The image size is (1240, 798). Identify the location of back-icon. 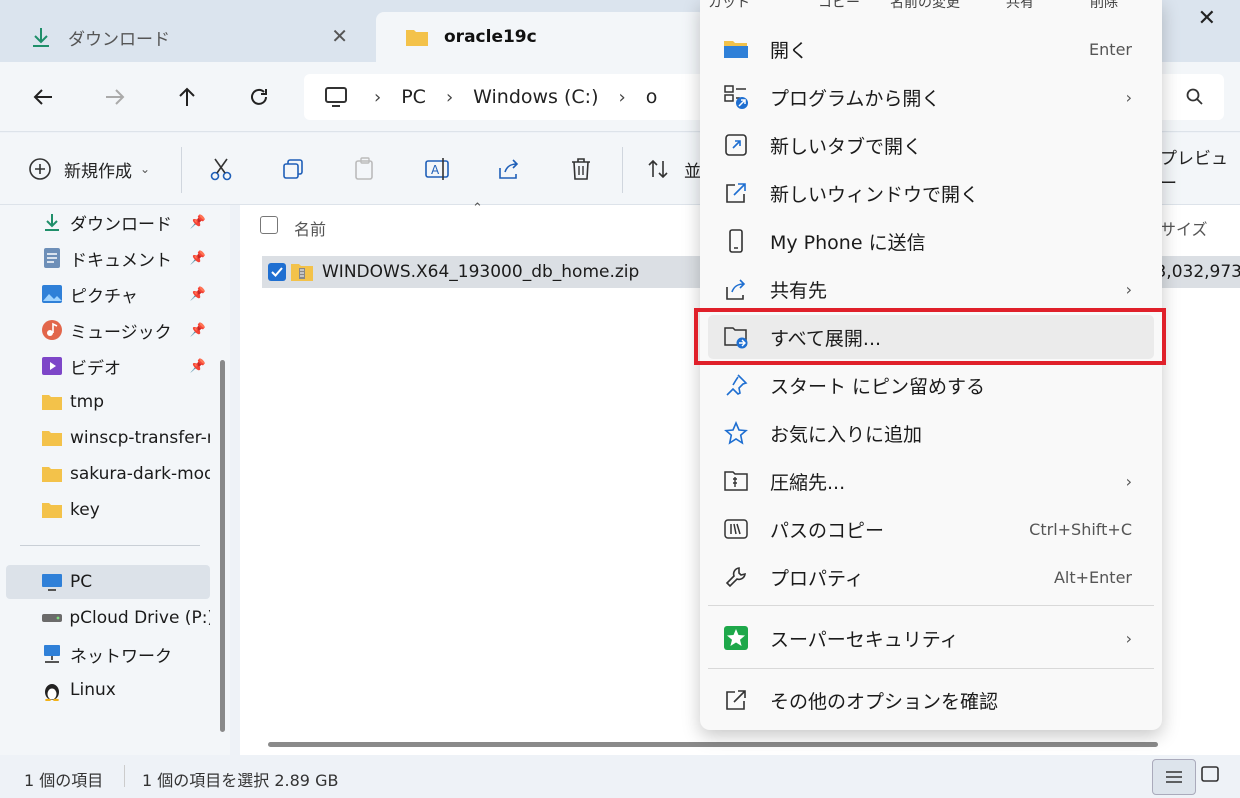
(43, 97).